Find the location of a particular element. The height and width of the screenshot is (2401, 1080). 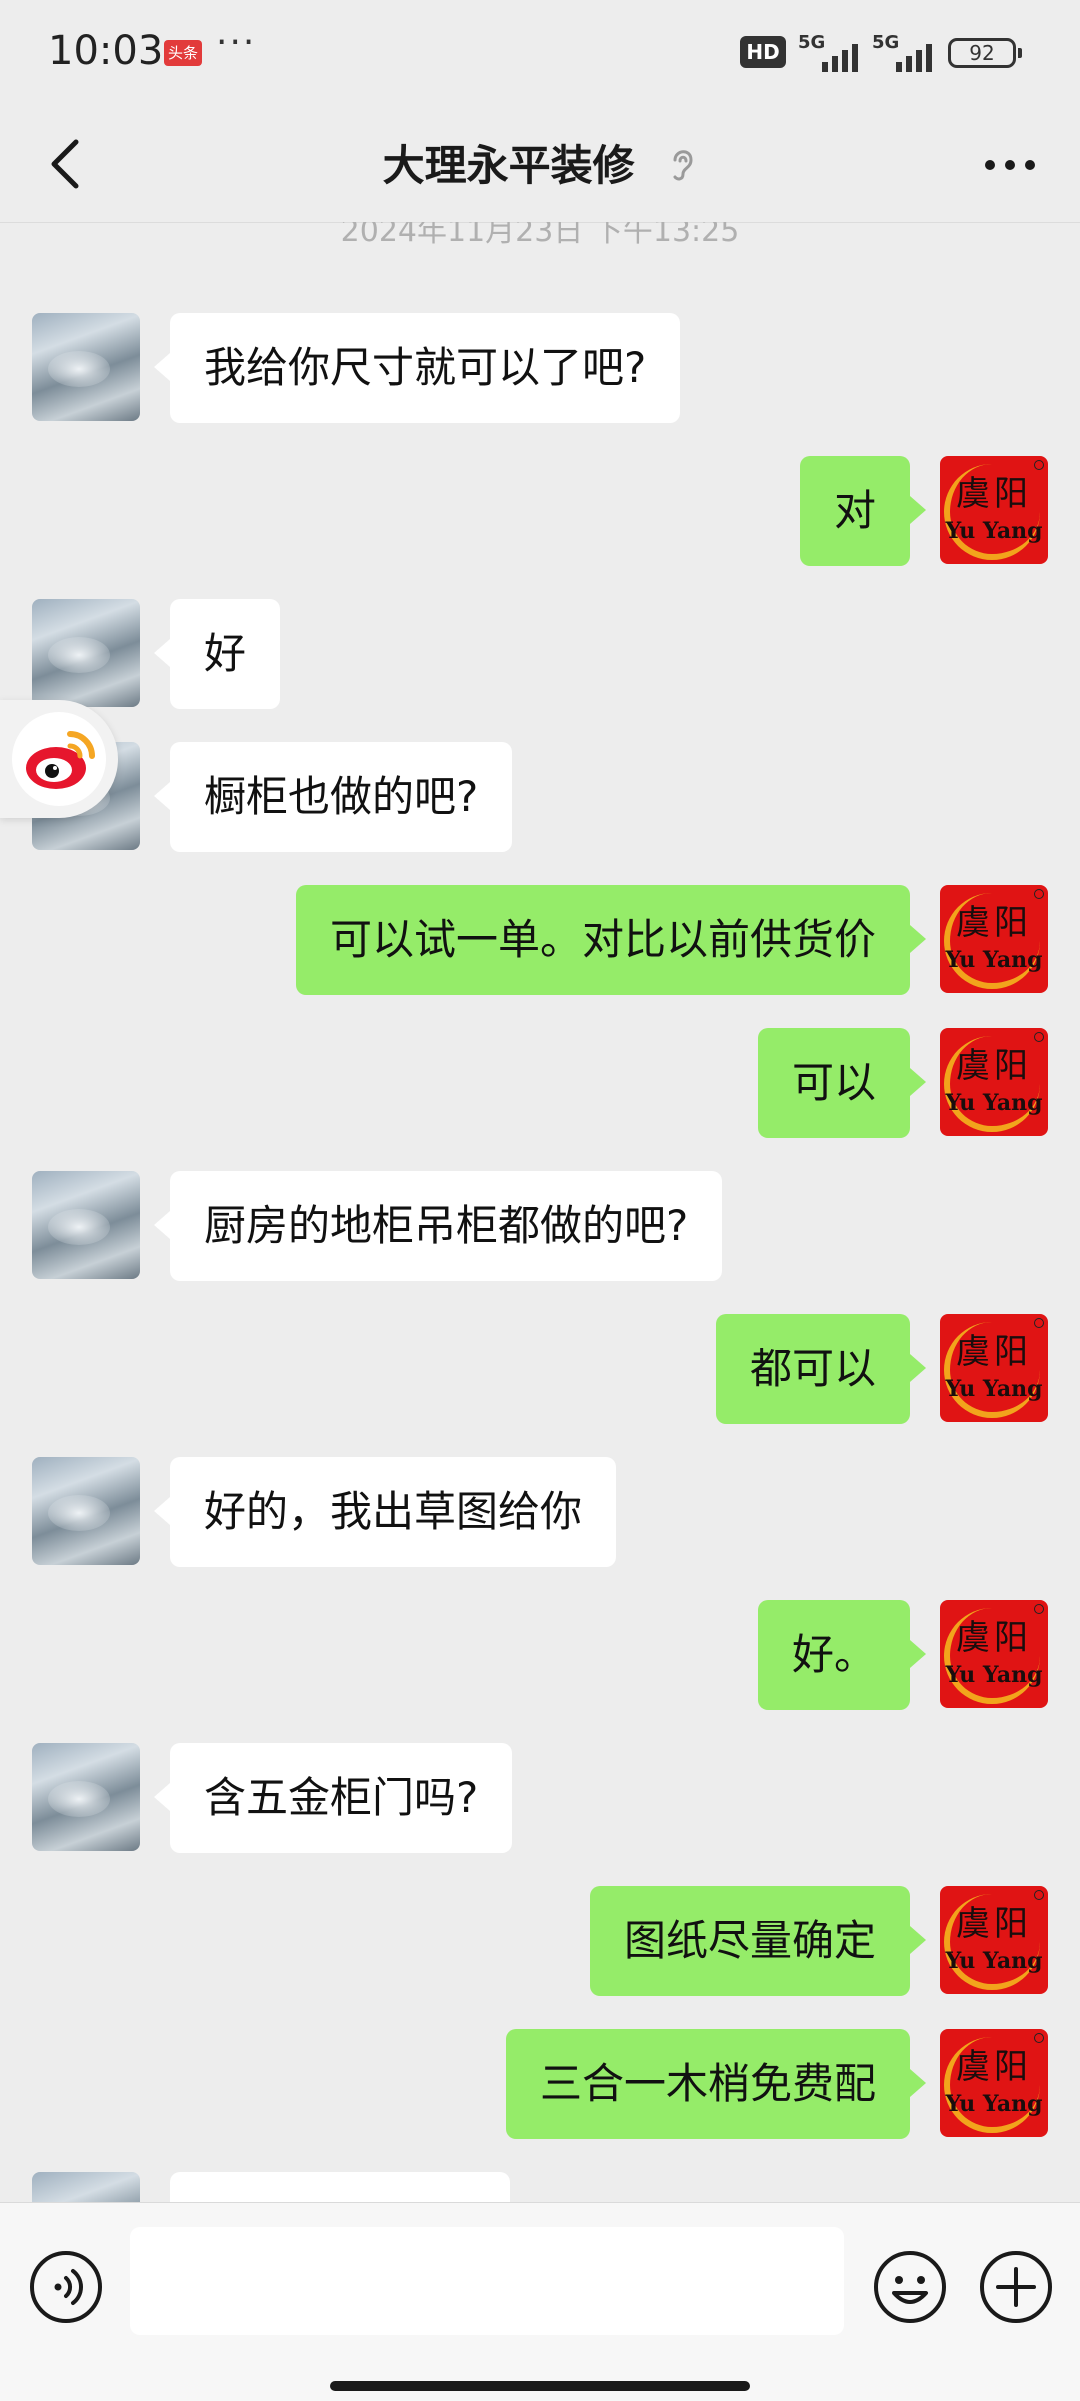

sent-message: 对 is located at coordinates (863, 511).